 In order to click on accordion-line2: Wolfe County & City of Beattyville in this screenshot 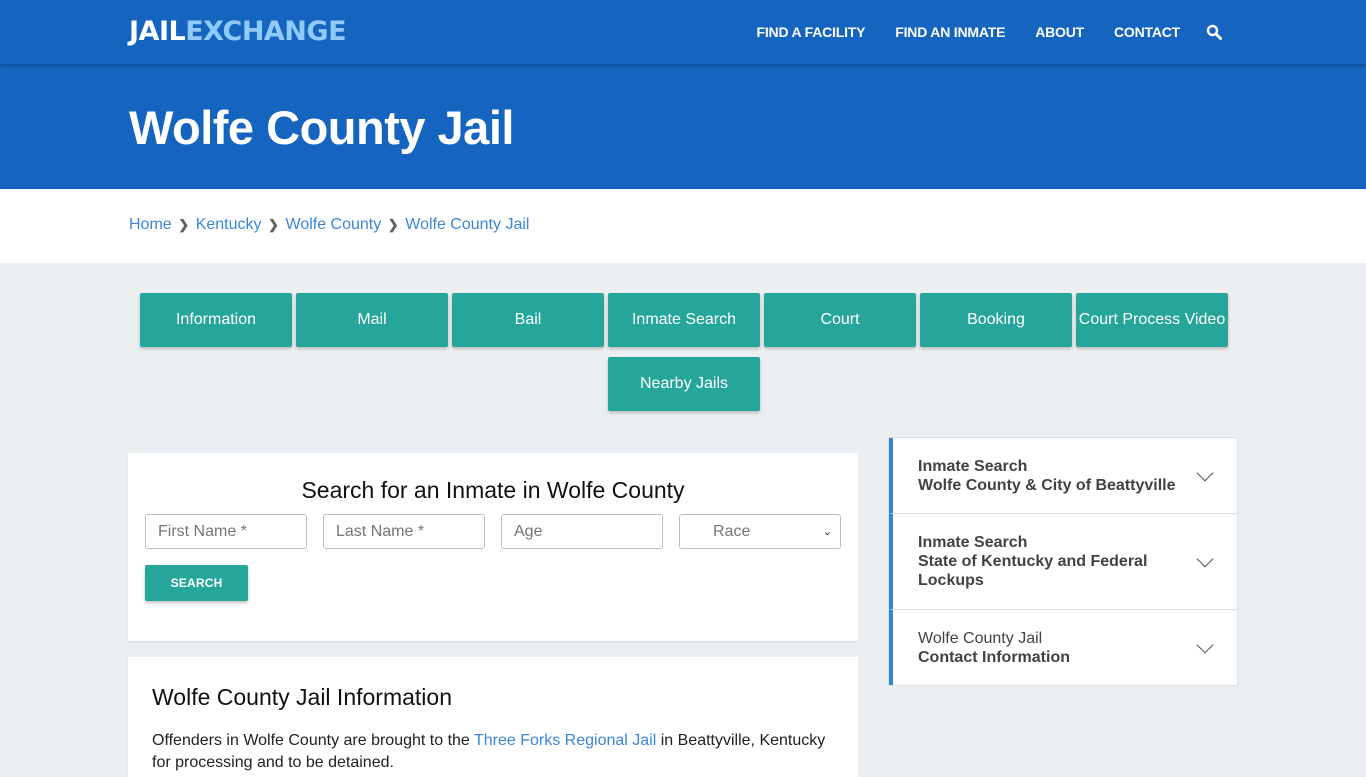, I will do `click(1047, 485)`.